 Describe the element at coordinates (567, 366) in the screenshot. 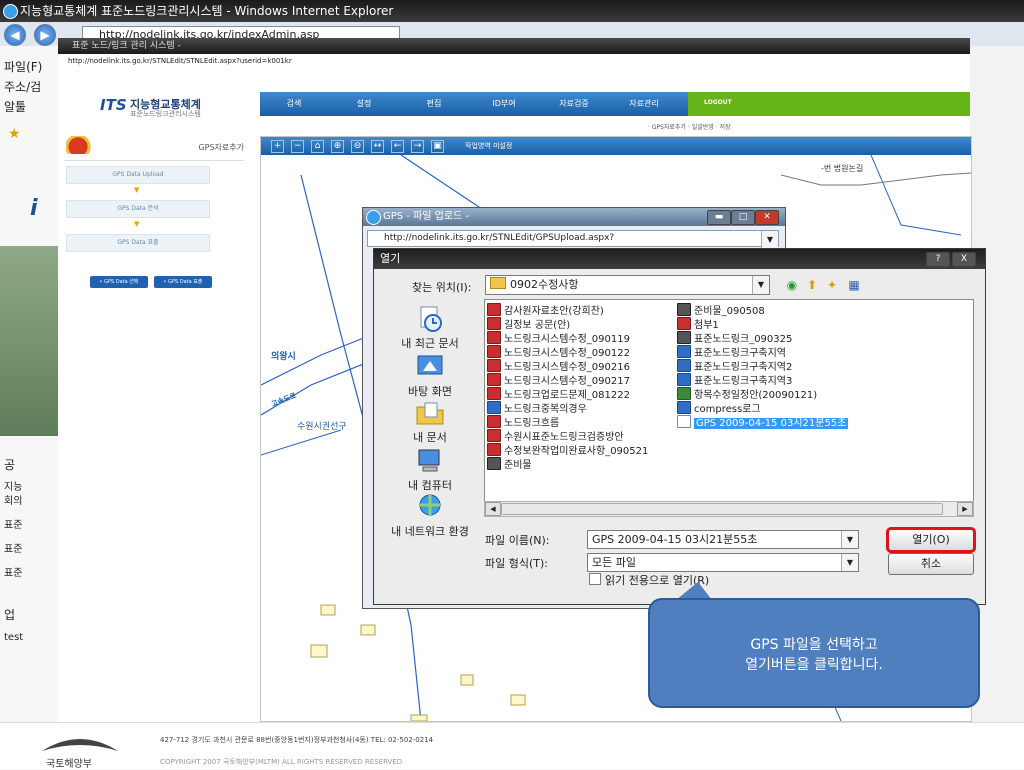

I see `file-item: 노드링크시스템수정_090216` at that location.